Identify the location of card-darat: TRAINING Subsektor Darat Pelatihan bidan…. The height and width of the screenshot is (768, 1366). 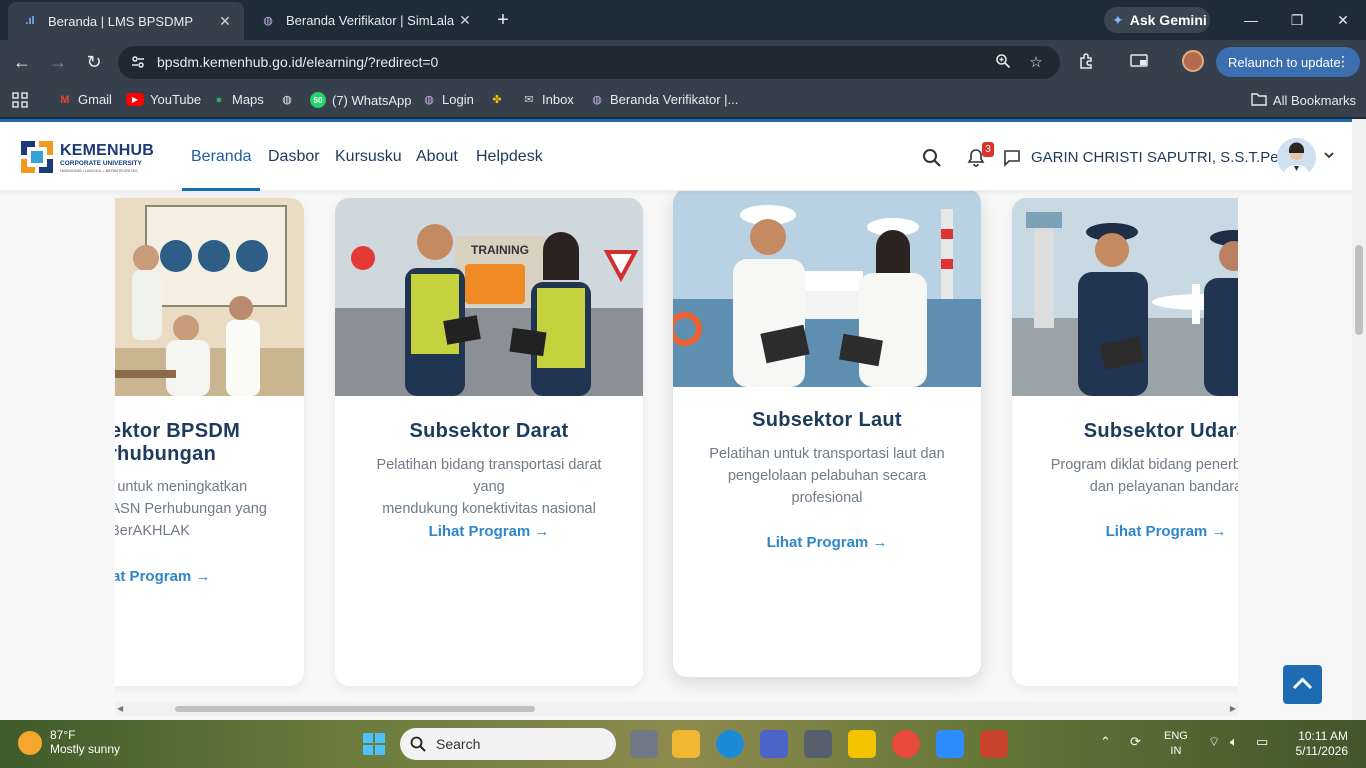
(489, 442).